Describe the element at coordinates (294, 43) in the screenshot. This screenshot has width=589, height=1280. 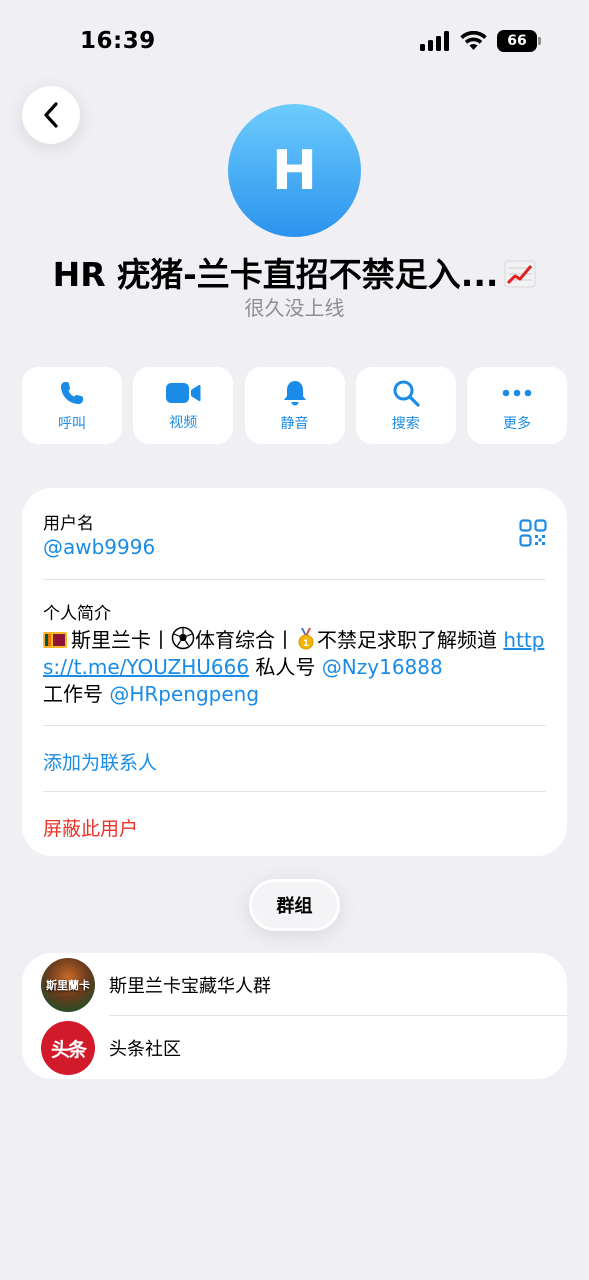
I see `status-bar: 16:39 66` at that location.